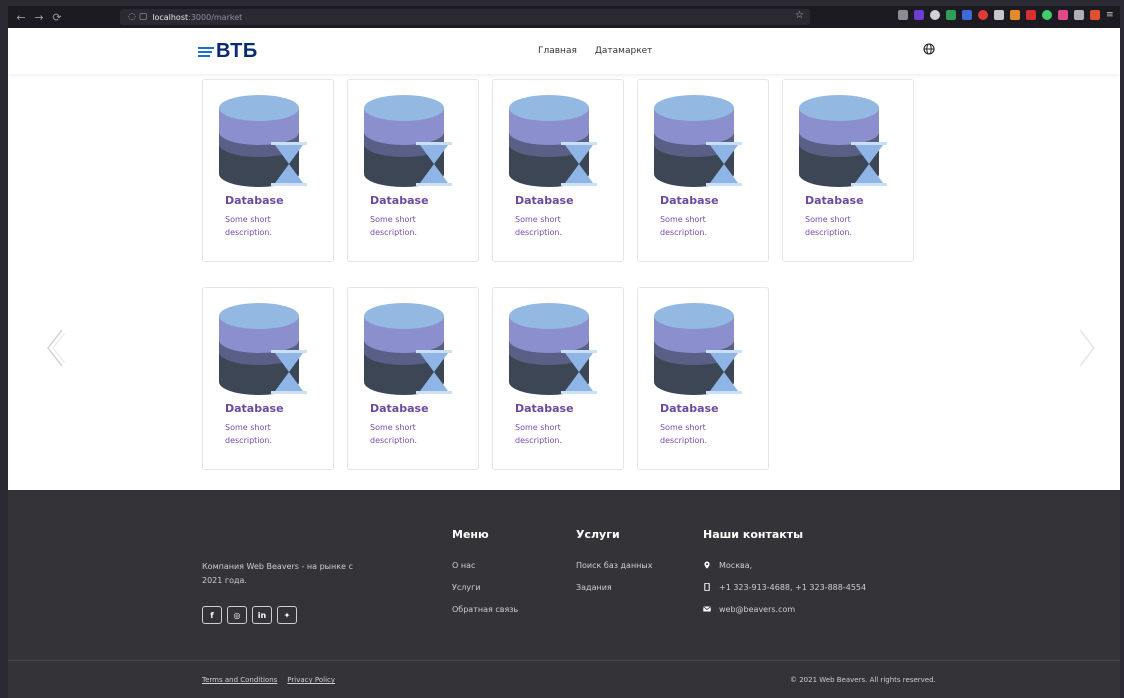 The width and height of the screenshot is (1124, 698). Describe the element at coordinates (707, 609) in the screenshot. I see `mail-icon` at that location.